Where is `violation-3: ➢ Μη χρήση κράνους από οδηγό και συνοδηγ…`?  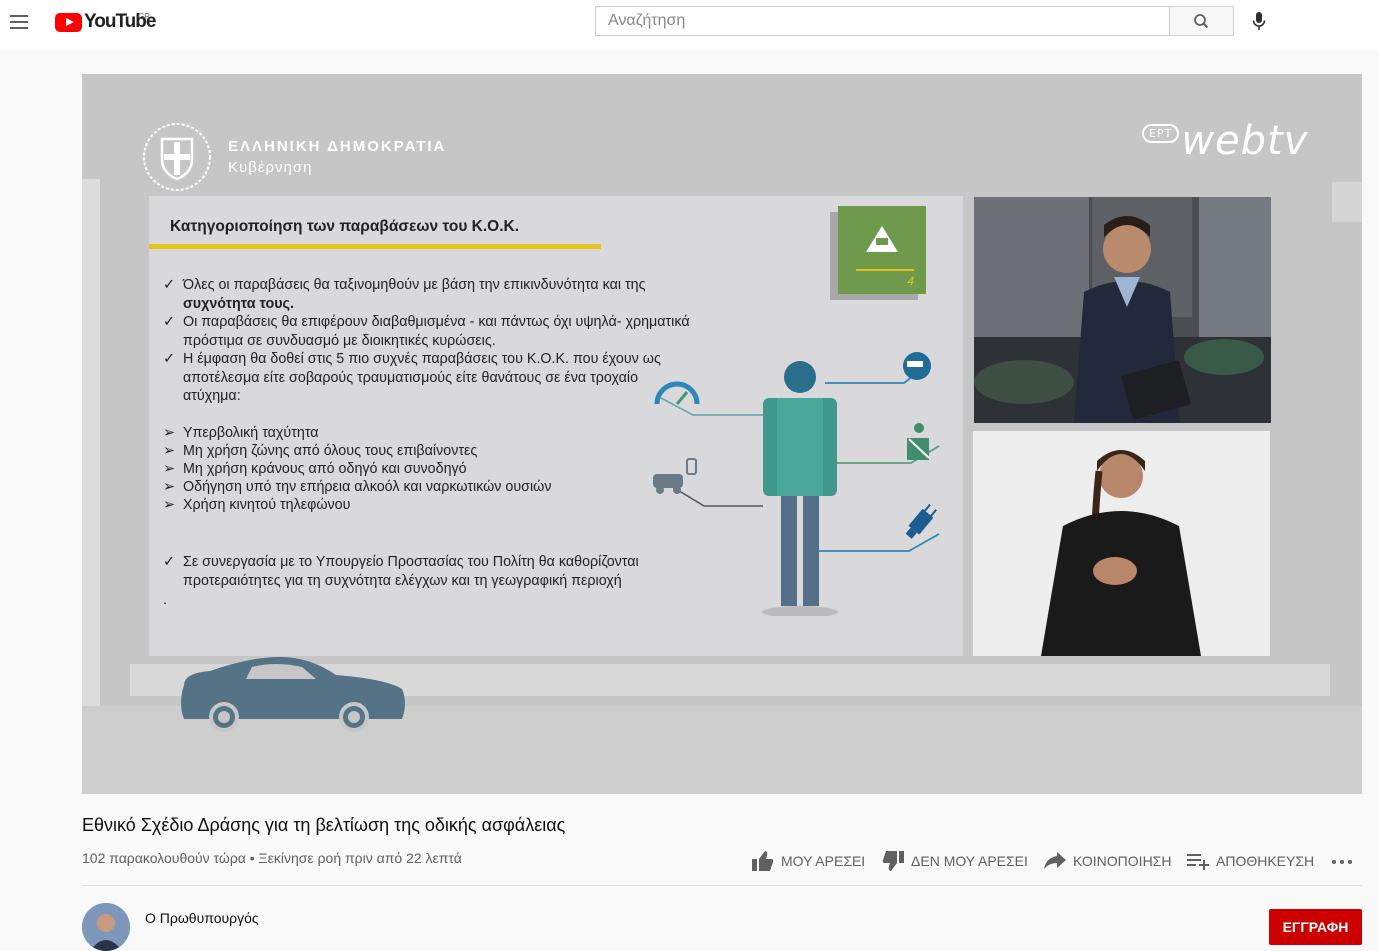 violation-3: ➢ Μη χρήση κράνους από οδηγό και συνοδηγ… is located at coordinates (315, 469).